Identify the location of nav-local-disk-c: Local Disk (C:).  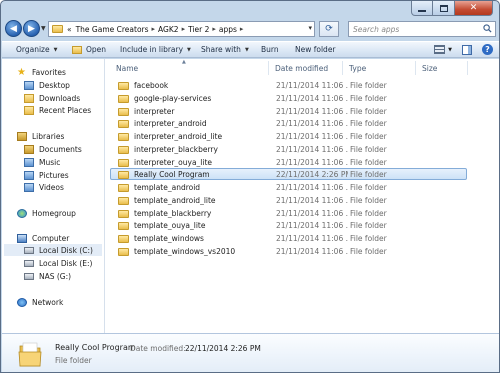
(53, 250).